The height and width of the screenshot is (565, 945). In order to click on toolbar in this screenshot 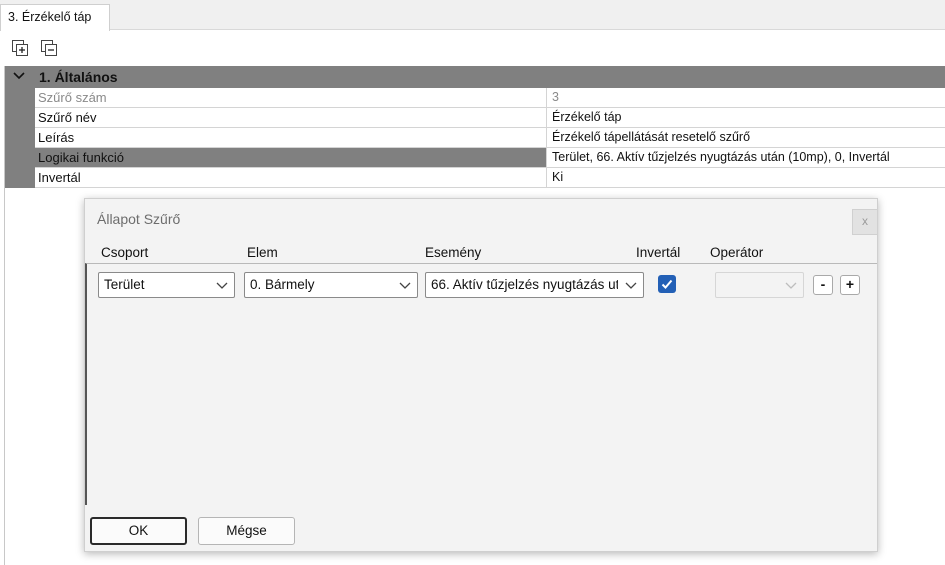, I will do `click(472, 48)`.